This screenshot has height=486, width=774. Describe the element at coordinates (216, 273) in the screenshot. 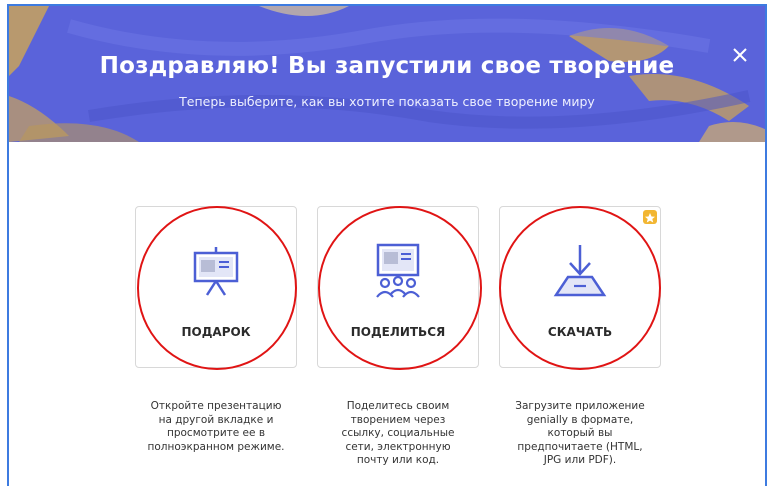

I see `presentation-board-icon` at that location.